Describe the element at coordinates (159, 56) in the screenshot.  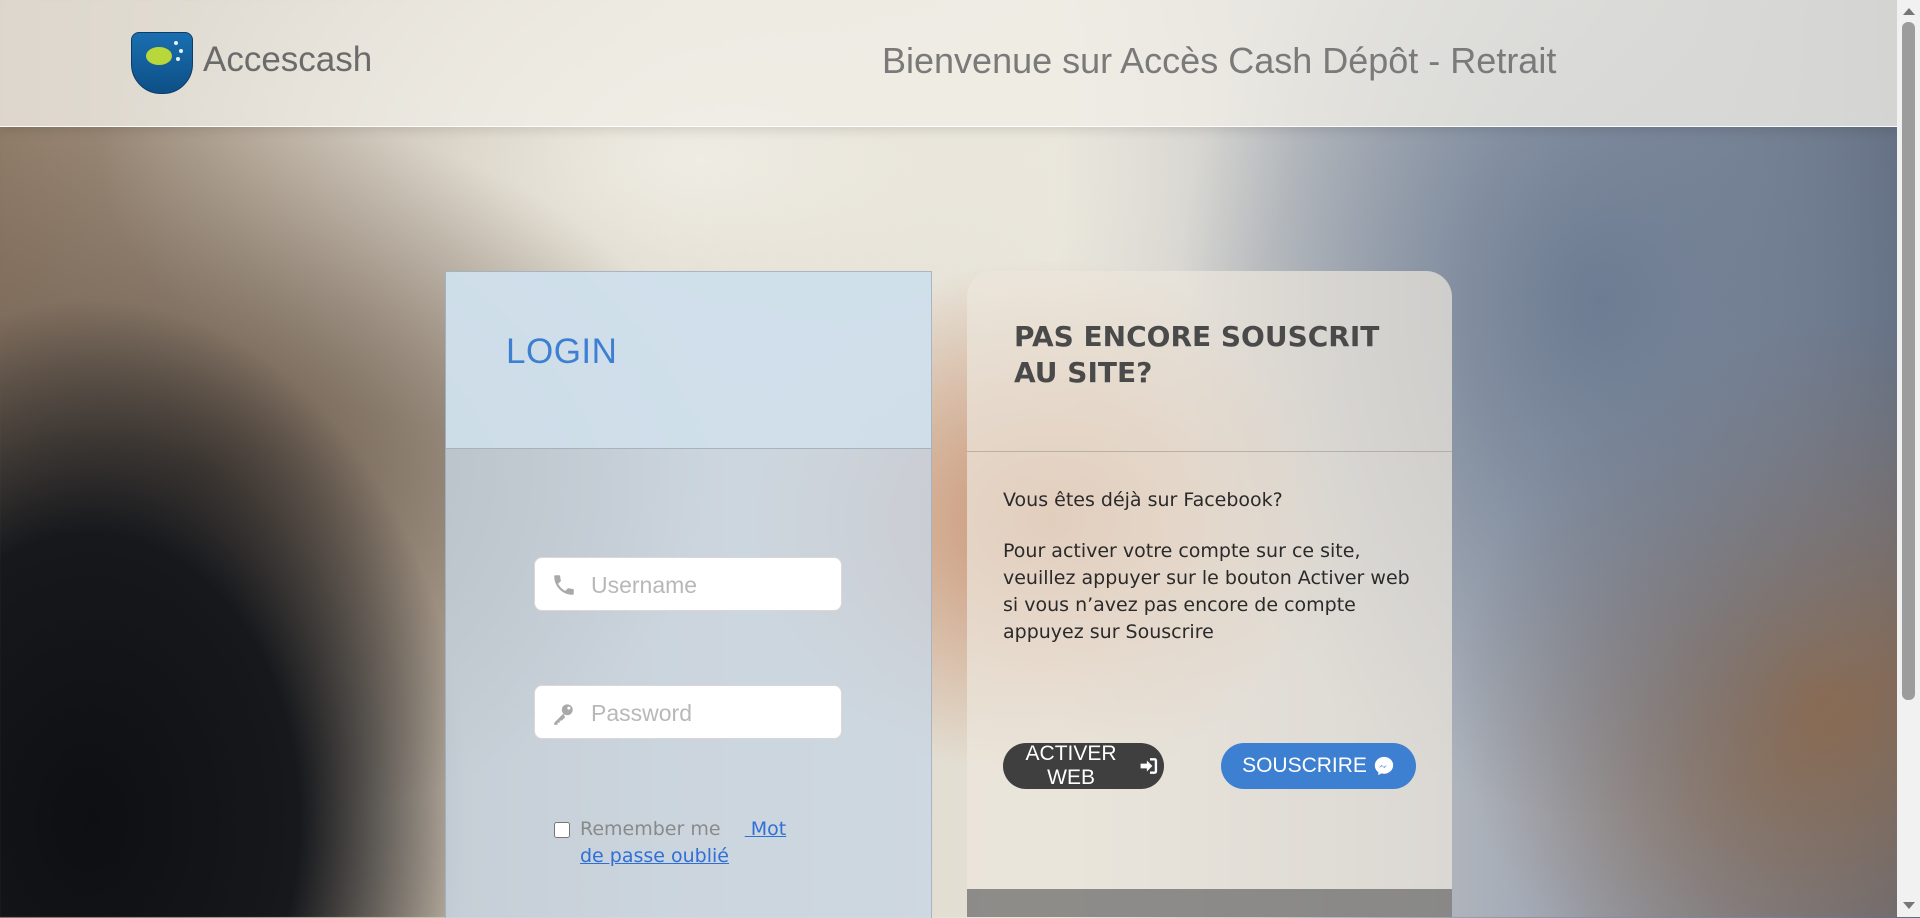
I see `logo-emblem` at that location.